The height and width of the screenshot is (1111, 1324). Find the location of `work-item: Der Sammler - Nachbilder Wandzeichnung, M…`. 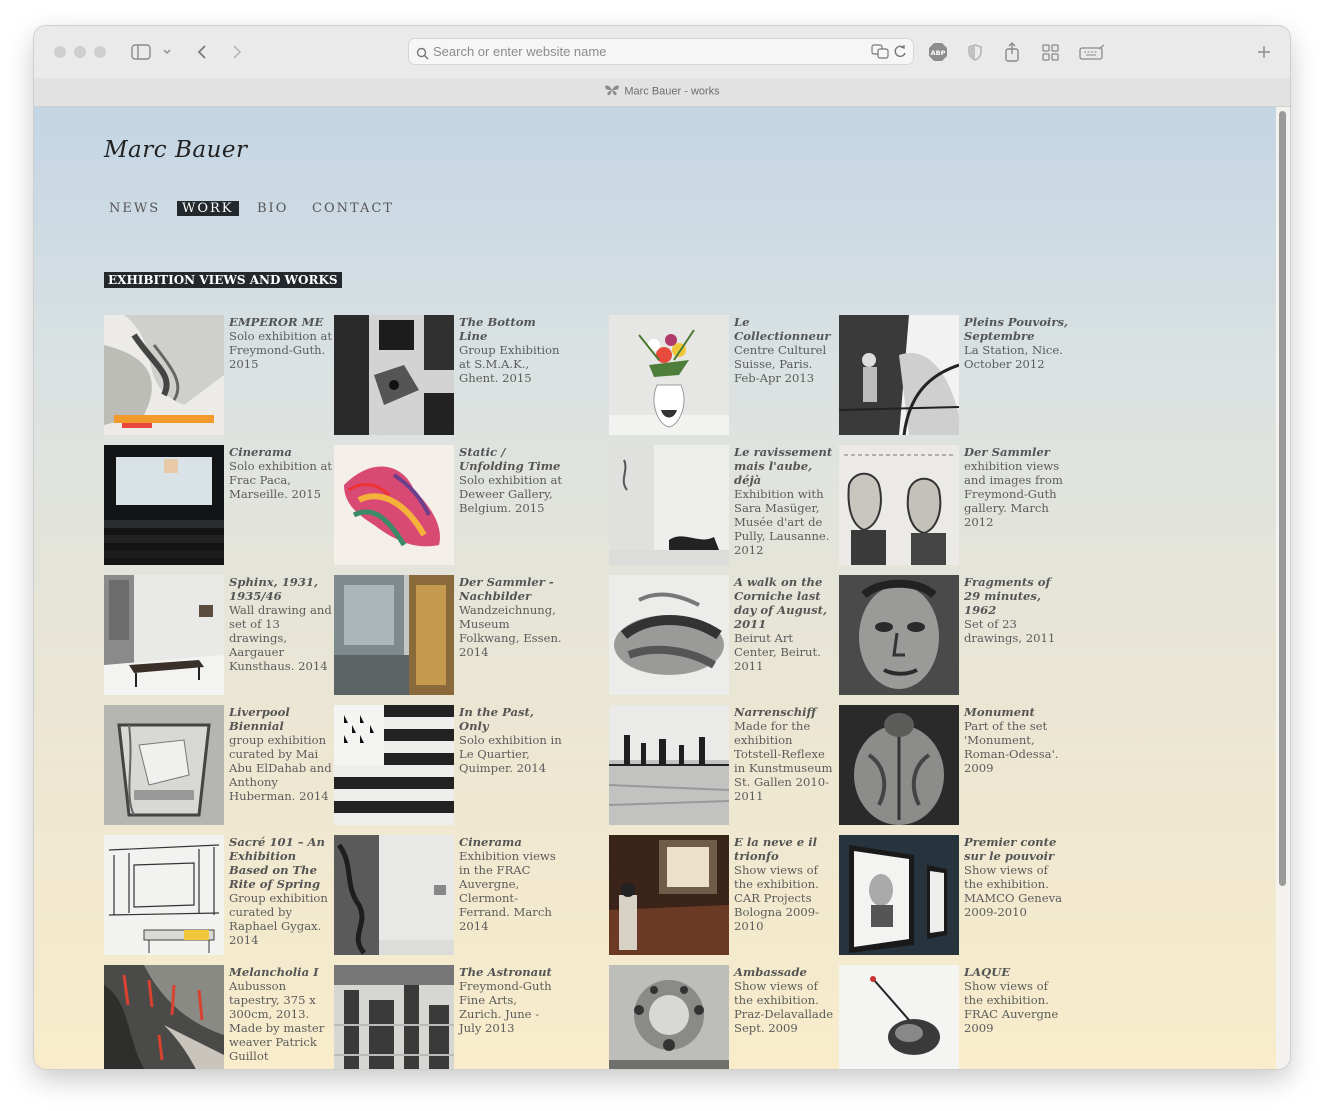

work-item: Der Sammler - Nachbilder Wandzeichnung, M… is located at coordinates (449, 635).